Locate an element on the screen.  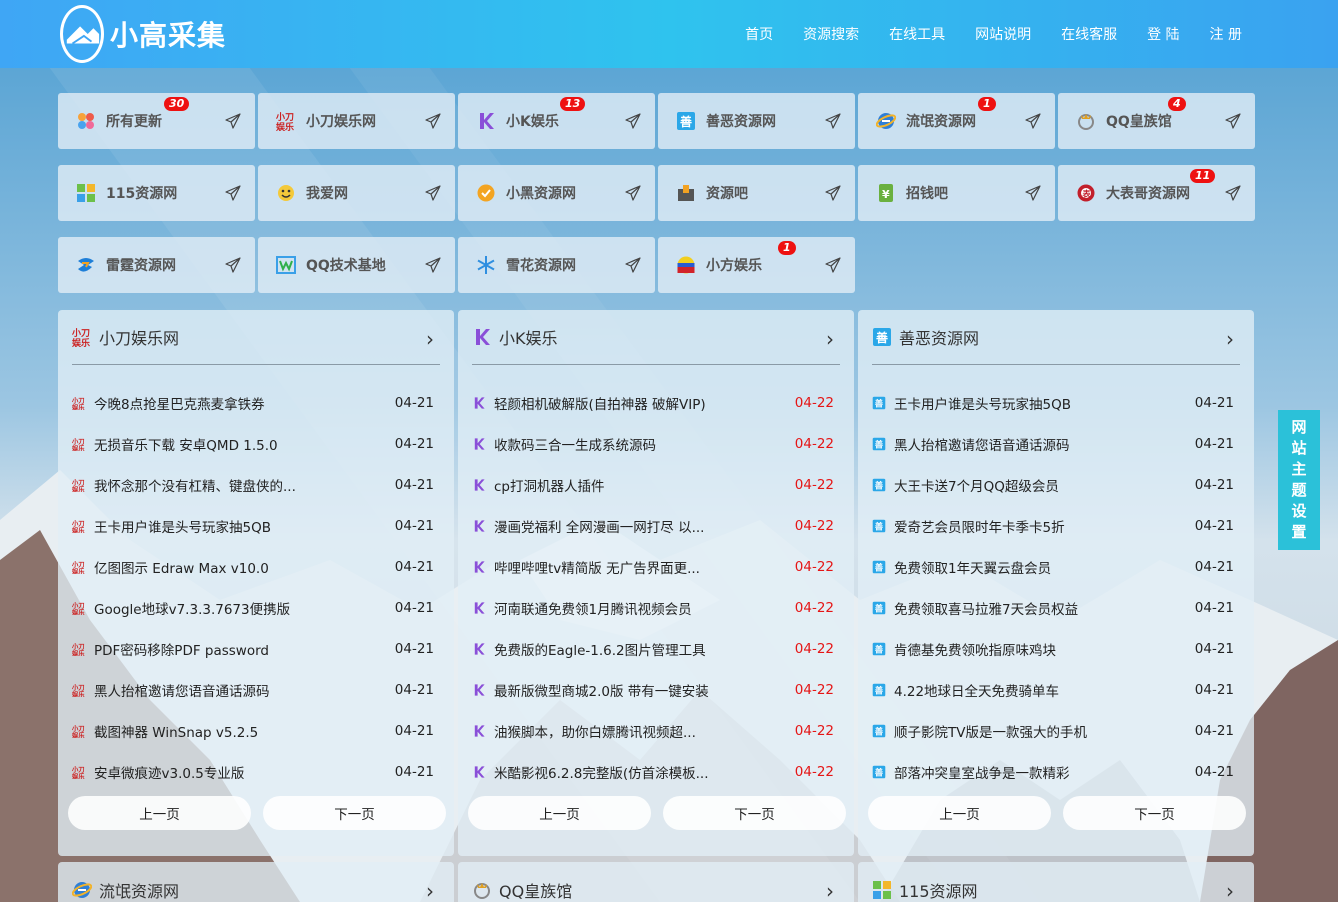
list-item: 最新版微型商城2.0版 带有一键安装 04-22 is located at coordinates (653, 689).